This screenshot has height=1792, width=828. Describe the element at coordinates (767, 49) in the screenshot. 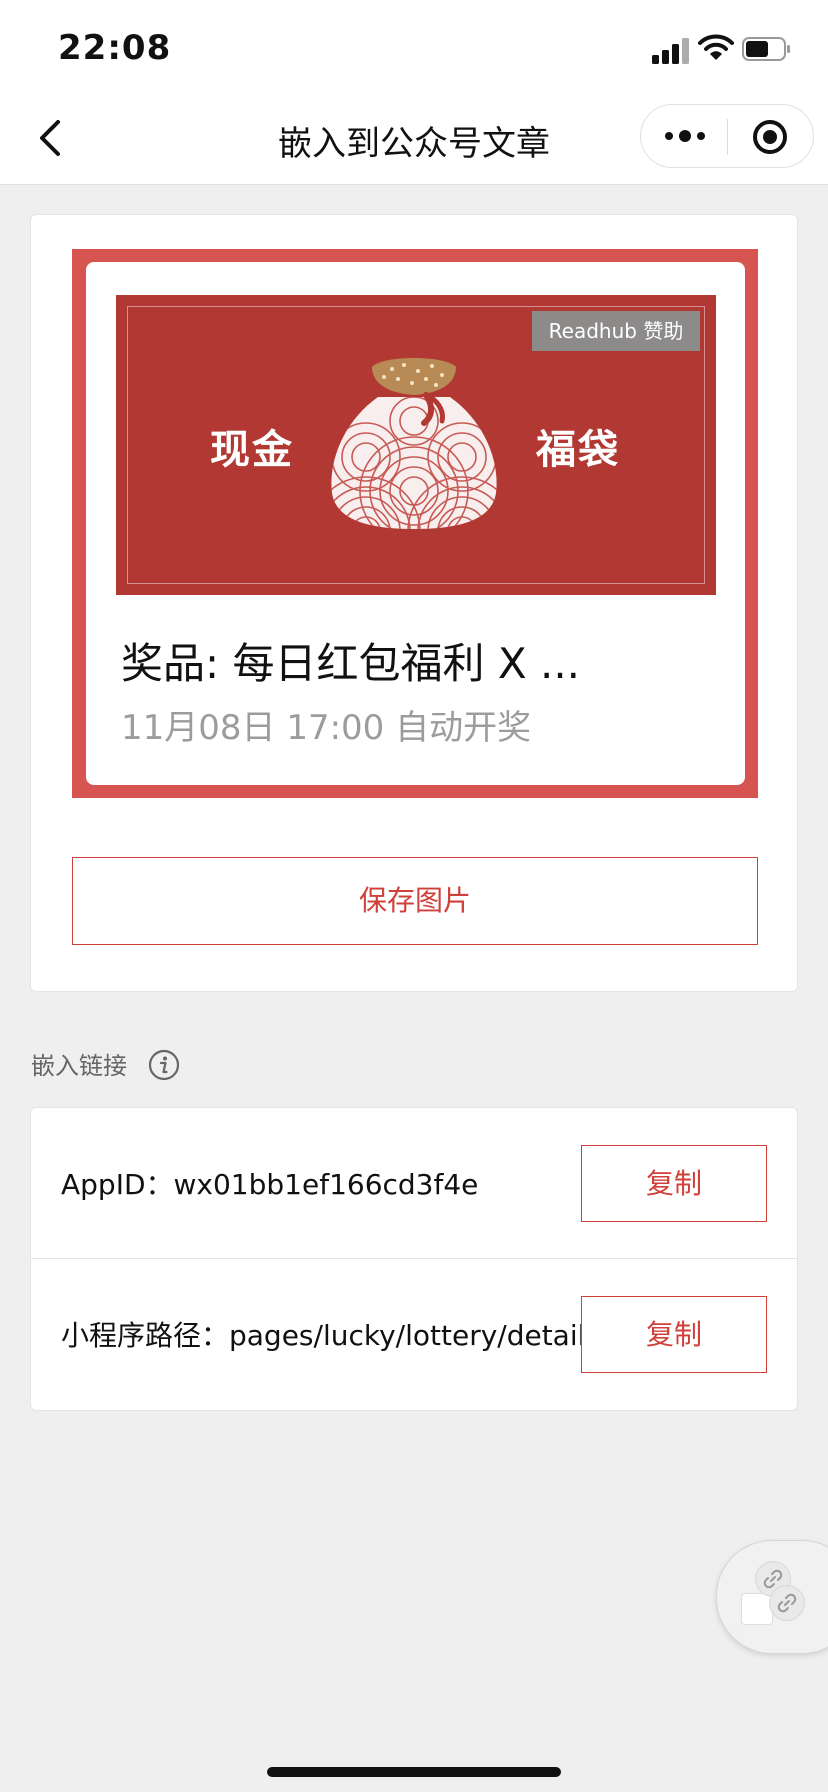

I see `battery-icon` at that location.